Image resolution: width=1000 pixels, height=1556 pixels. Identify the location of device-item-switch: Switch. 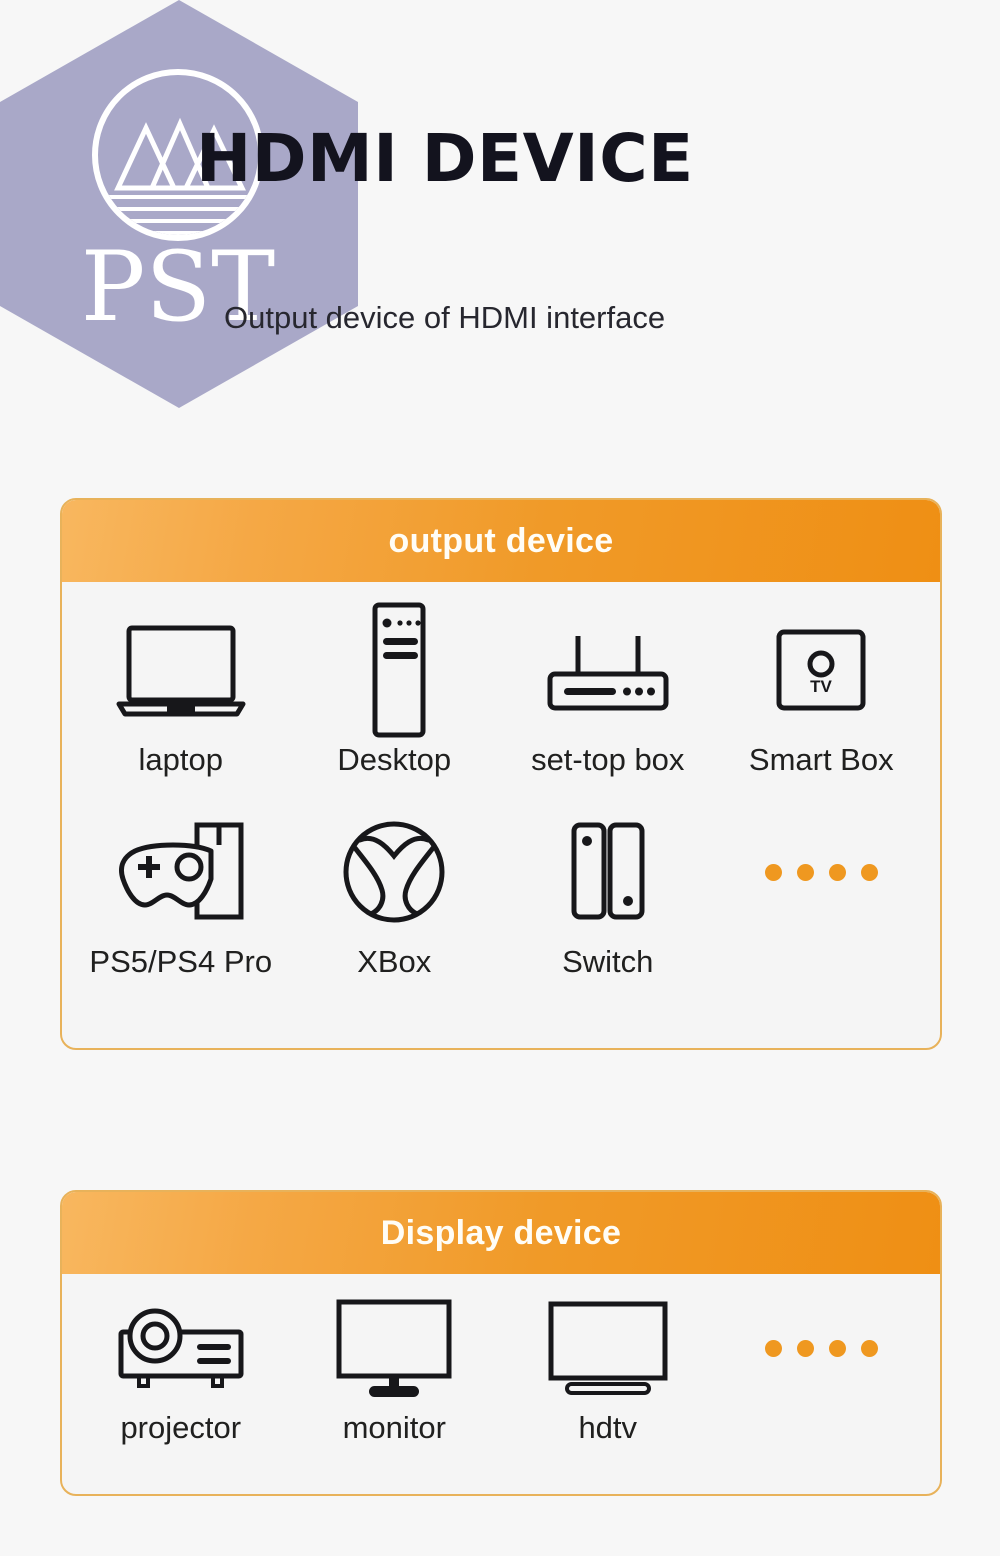
(608, 893).